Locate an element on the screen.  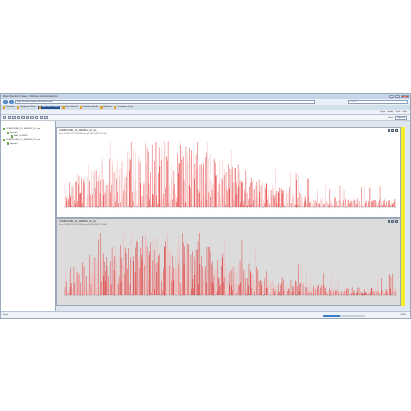
tree-item: COMPOUND_12_0082013_01_ms is located at coordinates (22, 140).